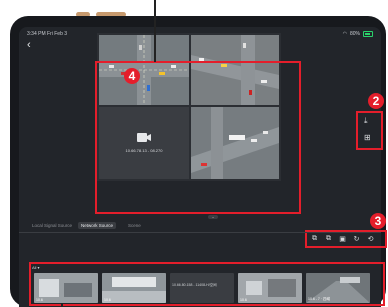  I want to click on grid-icon: ⊞, so click(367, 137).